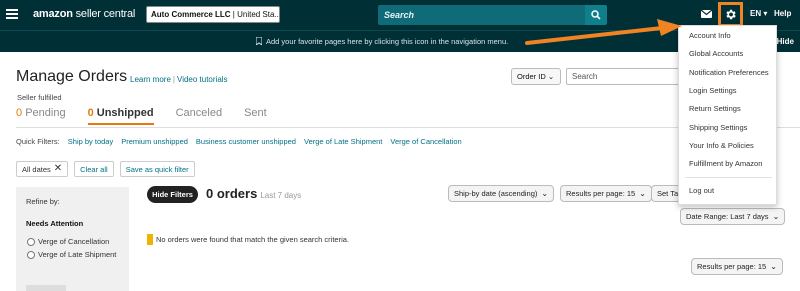 The width and height of the screenshot is (800, 291). Describe the element at coordinates (232, 193) in the screenshot. I see `orders-count-value: 0 orders` at that location.